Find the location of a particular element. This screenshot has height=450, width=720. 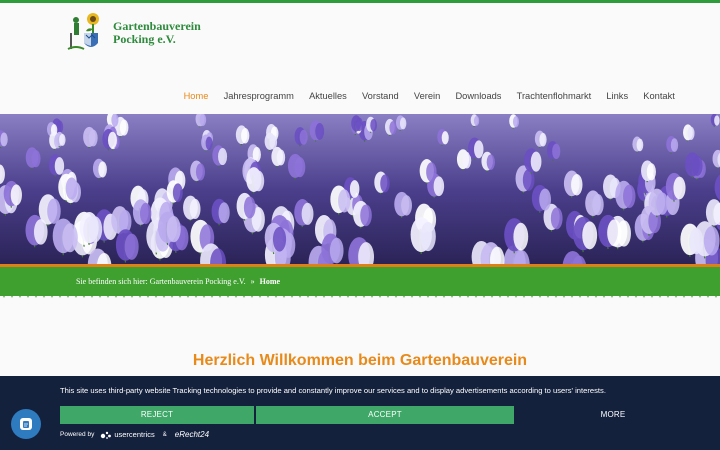

nav-item-verein: Verein is located at coordinates (427, 96).